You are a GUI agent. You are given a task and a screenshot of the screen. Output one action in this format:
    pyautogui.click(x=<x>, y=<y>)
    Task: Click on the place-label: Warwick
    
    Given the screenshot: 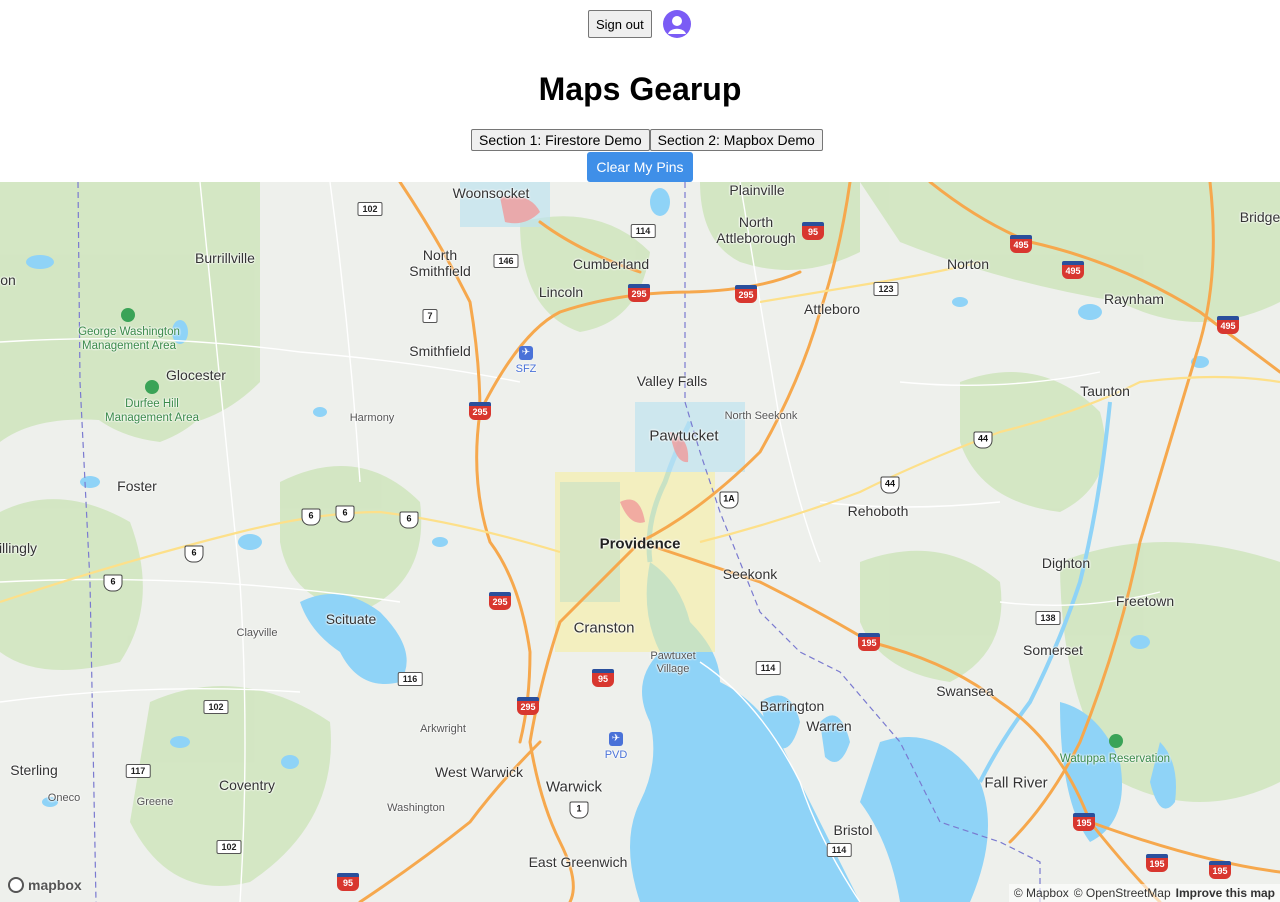 What is the action you would take?
    pyautogui.click(x=574, y=787)
    